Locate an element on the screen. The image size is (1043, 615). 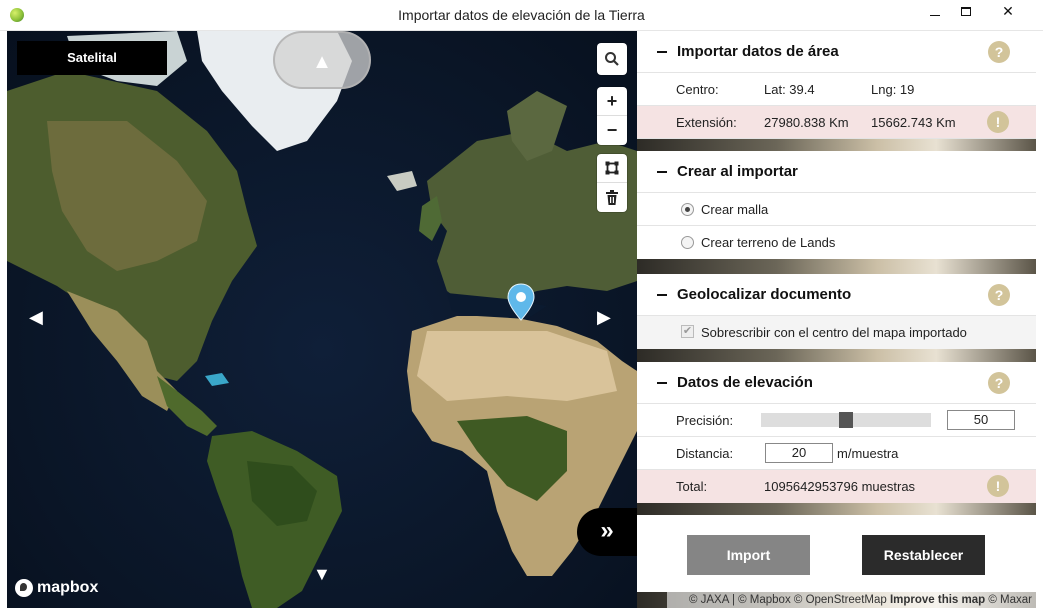
mapbox-logo: mapbox is located at coordinates (56, 588).